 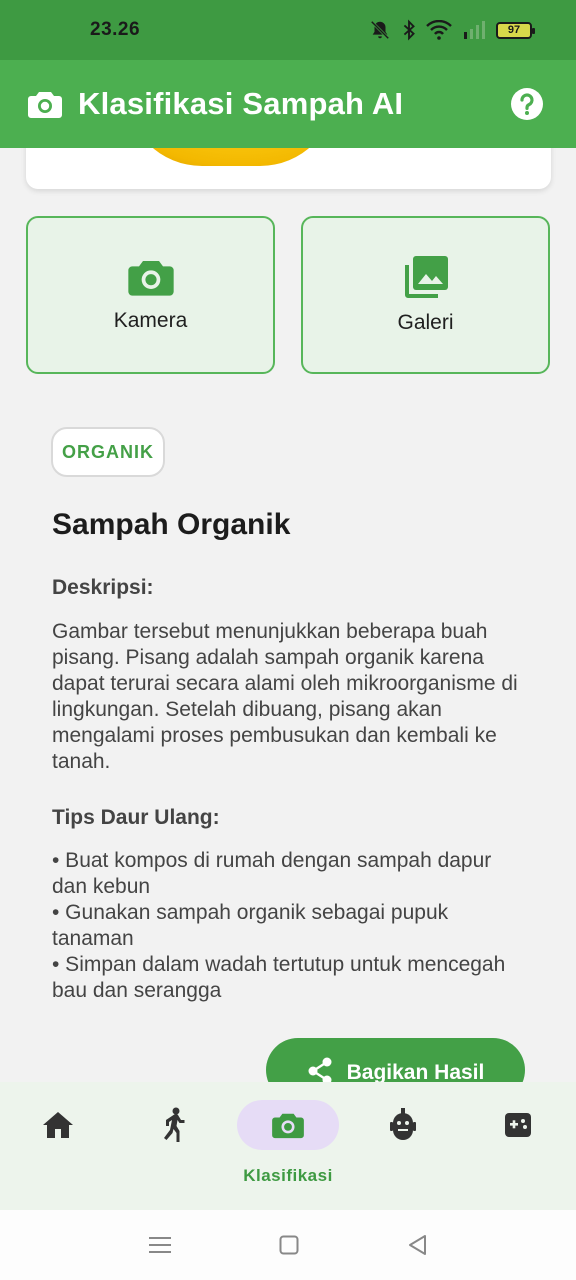 I want to click on nav-item-home, so click(x=57, y=1146).